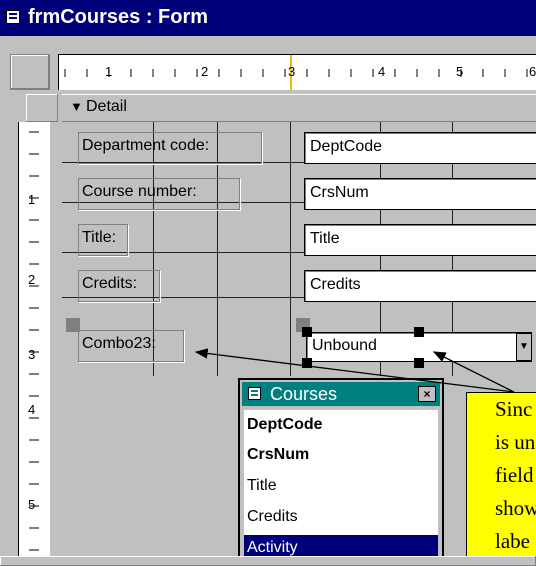 Image resolution: width=536 pixels, height=566 pixels. I want to click on window-titlebar: frmCourses : Form, so click(268, 18).